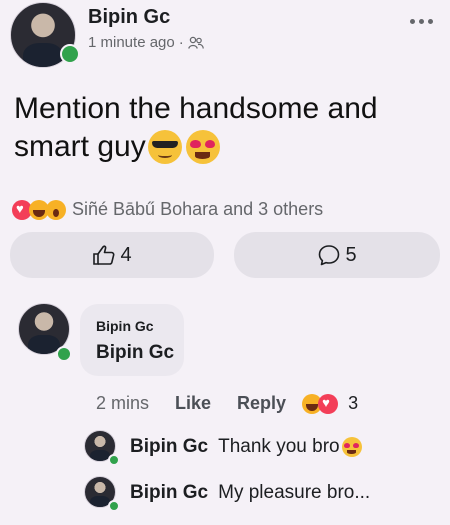  What do you see at coordinates (164, 147) in the screenshot?
I see `sunglasses-emoji-icon` at bounding box center [164, 147].